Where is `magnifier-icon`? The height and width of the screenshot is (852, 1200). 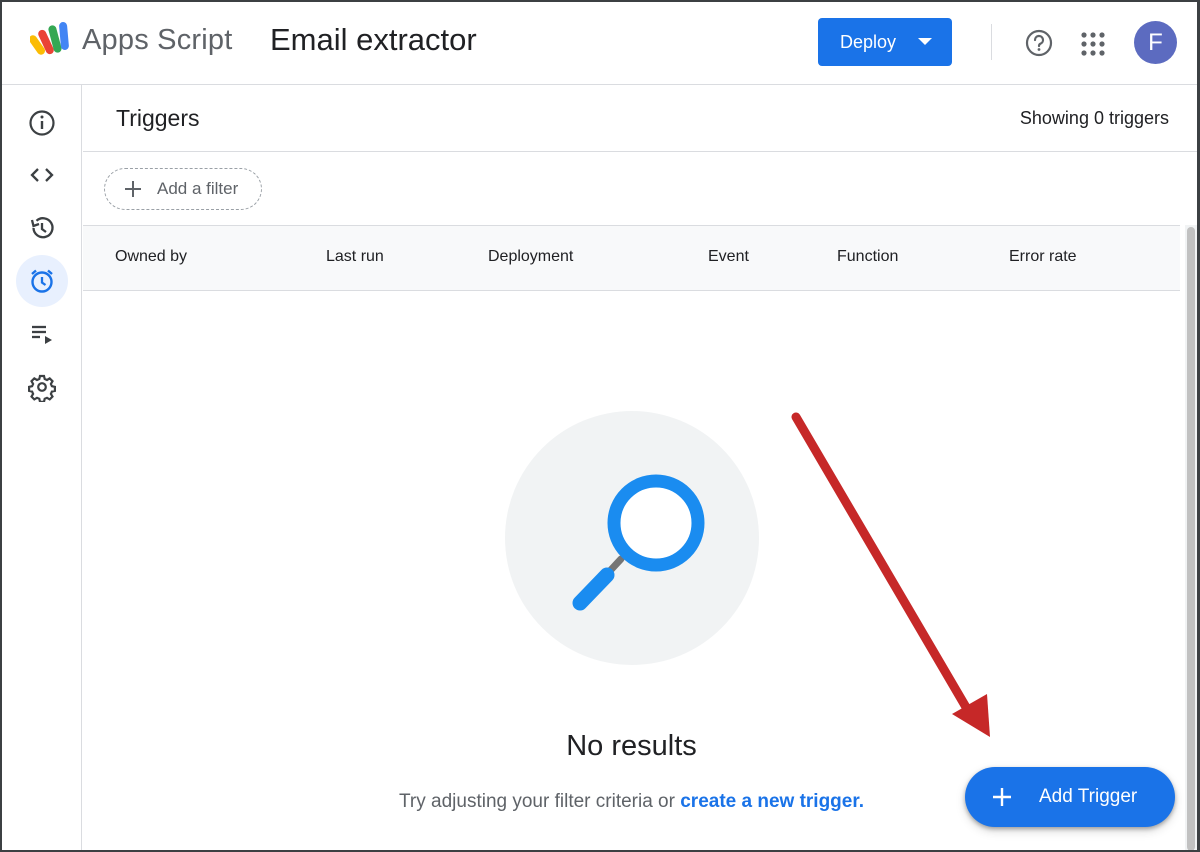 magnifier-icon is located at coordinates (638, 542).